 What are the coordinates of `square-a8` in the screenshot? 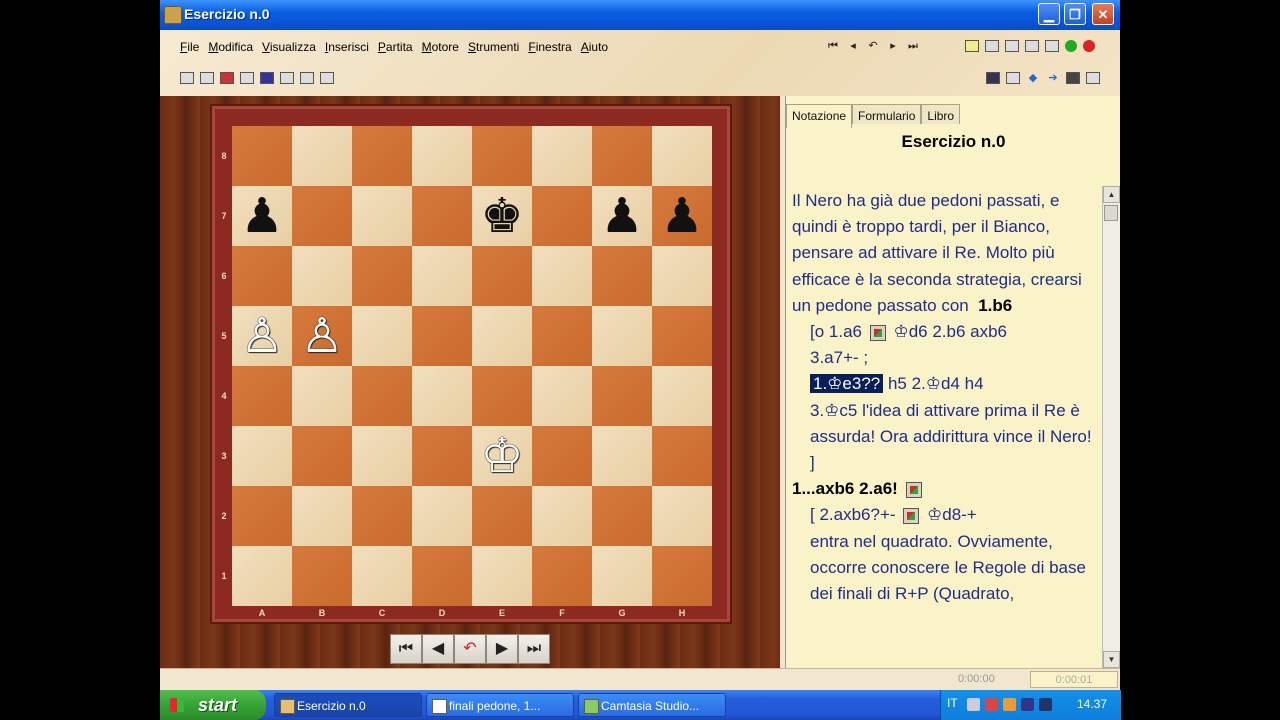 It's located at (262, 156).